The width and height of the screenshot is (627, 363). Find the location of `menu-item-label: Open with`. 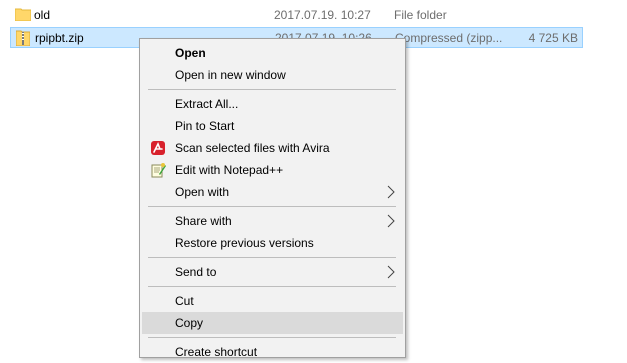

menu-item-label: Open with is located at coordinates (202, 192).